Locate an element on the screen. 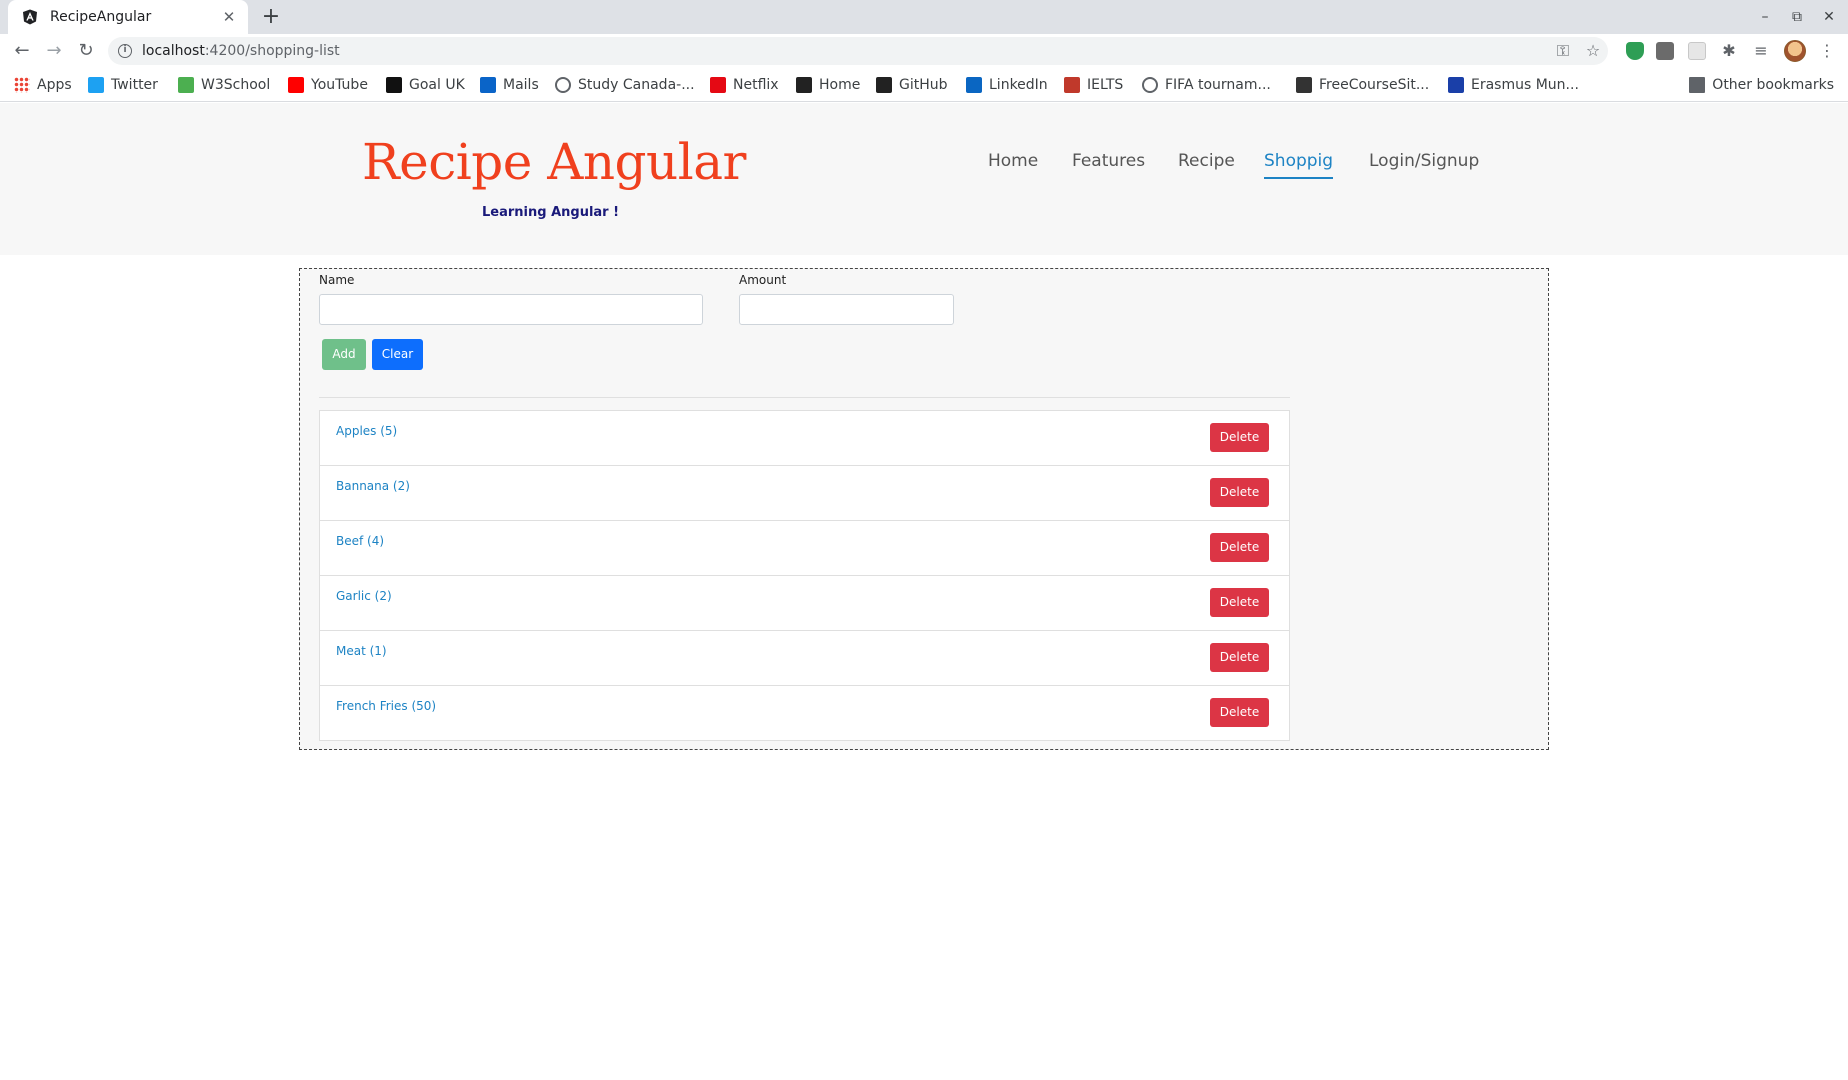  browser-tab: RecipeAngular ✕ is located at coordinates (128, 17).